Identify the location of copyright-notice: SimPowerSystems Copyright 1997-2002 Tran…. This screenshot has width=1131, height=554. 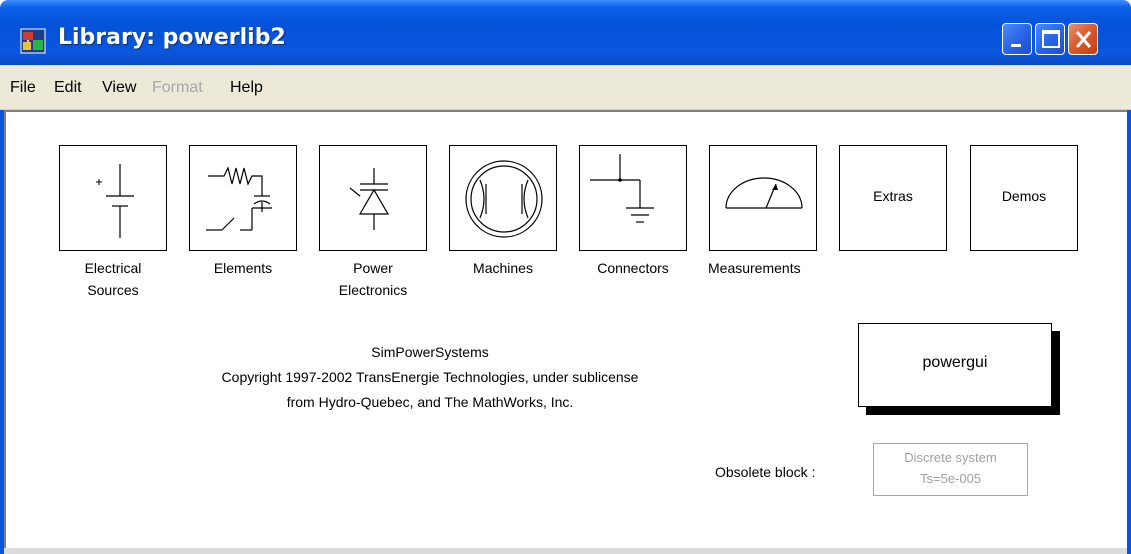
(430, 377).